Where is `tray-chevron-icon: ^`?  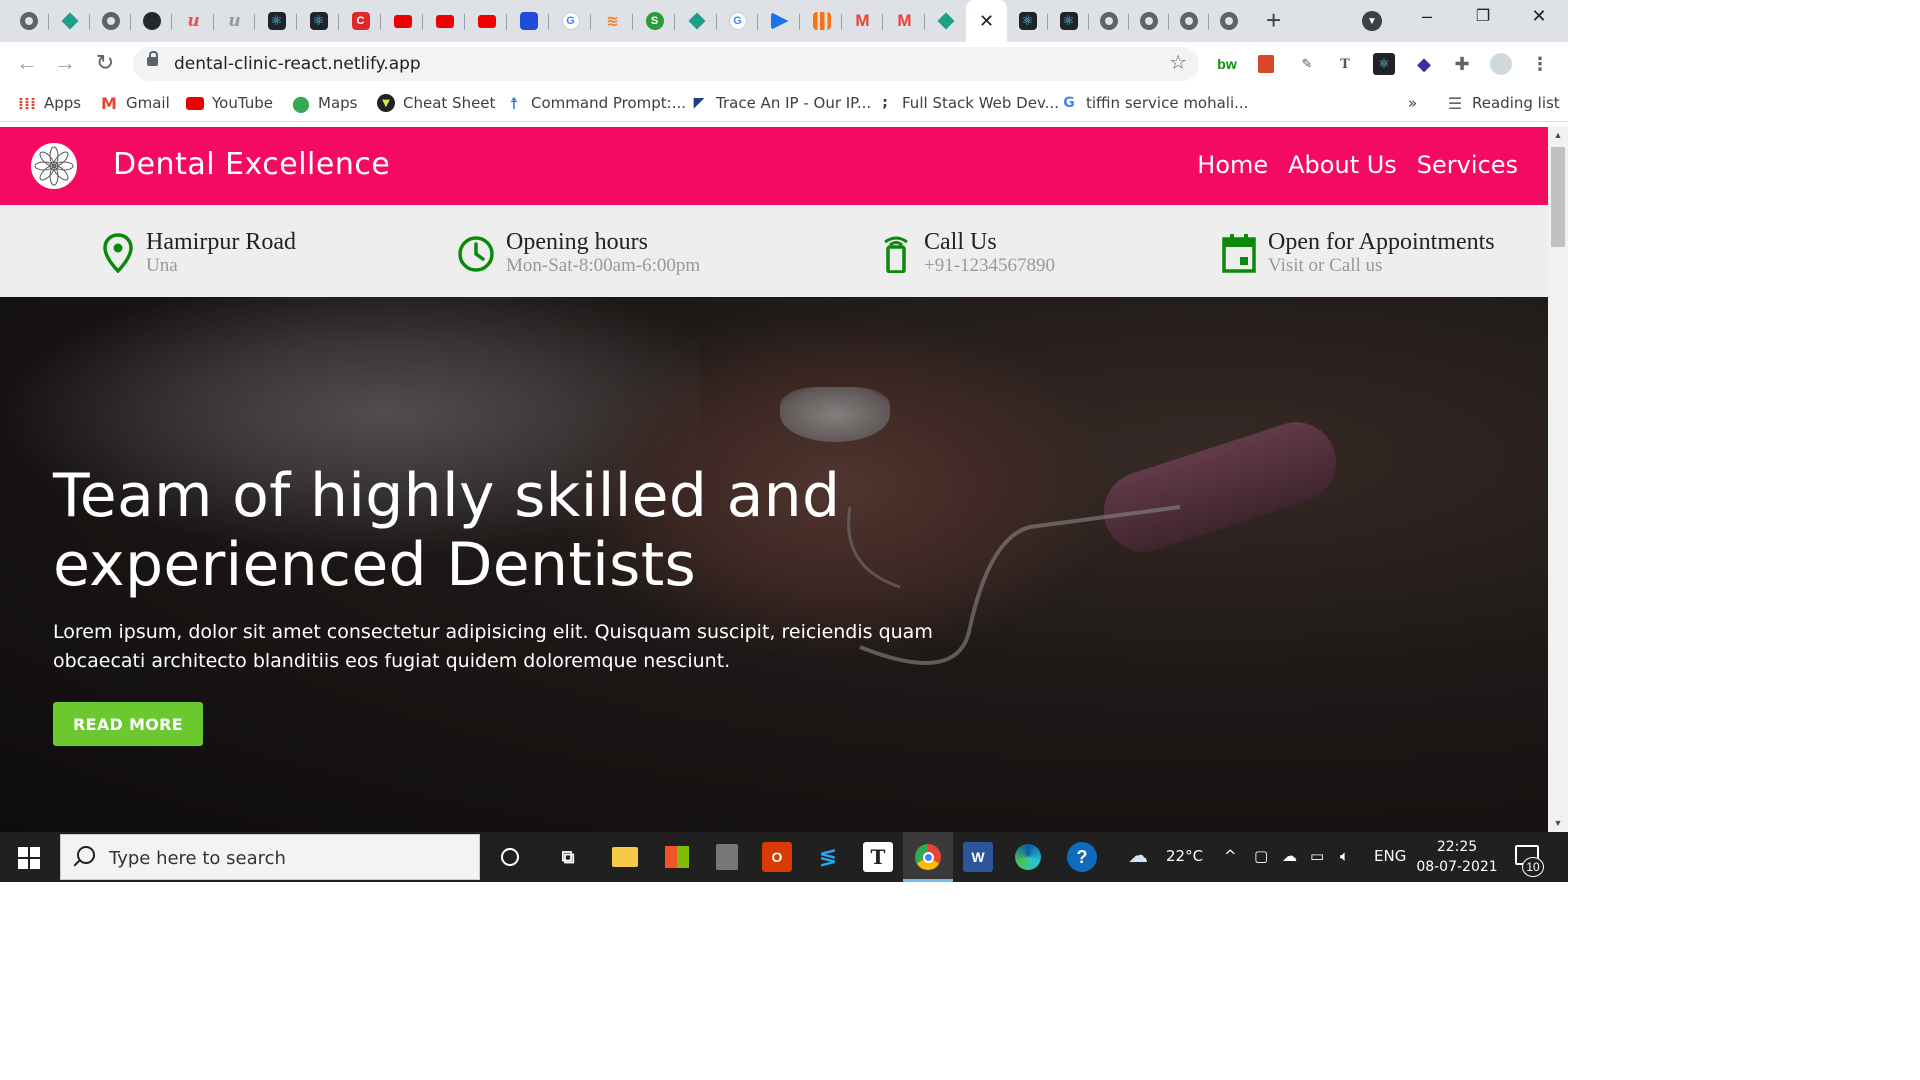 tray-chevron-icon: ^ is located at coordinates (1230, 856).